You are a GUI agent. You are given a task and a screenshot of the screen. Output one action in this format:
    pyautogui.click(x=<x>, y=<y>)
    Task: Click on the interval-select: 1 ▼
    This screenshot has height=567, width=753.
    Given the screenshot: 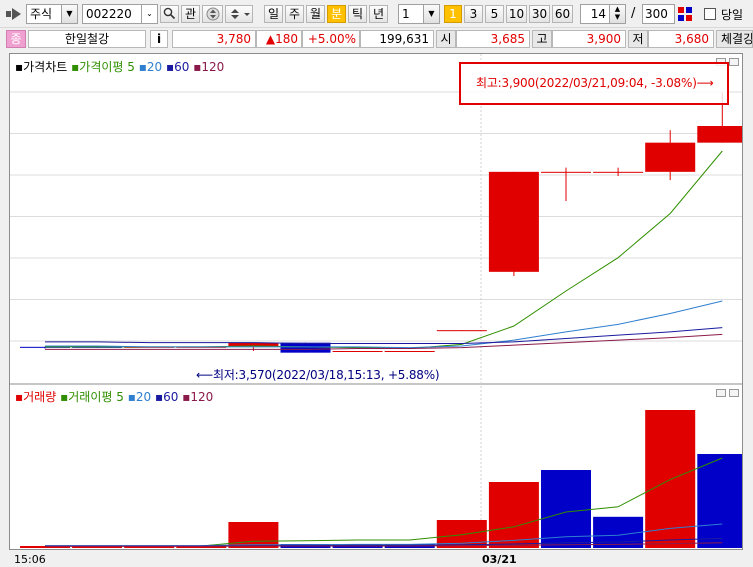 What is the action you would take?
    pyautogui.click(x=419, y=14)
    